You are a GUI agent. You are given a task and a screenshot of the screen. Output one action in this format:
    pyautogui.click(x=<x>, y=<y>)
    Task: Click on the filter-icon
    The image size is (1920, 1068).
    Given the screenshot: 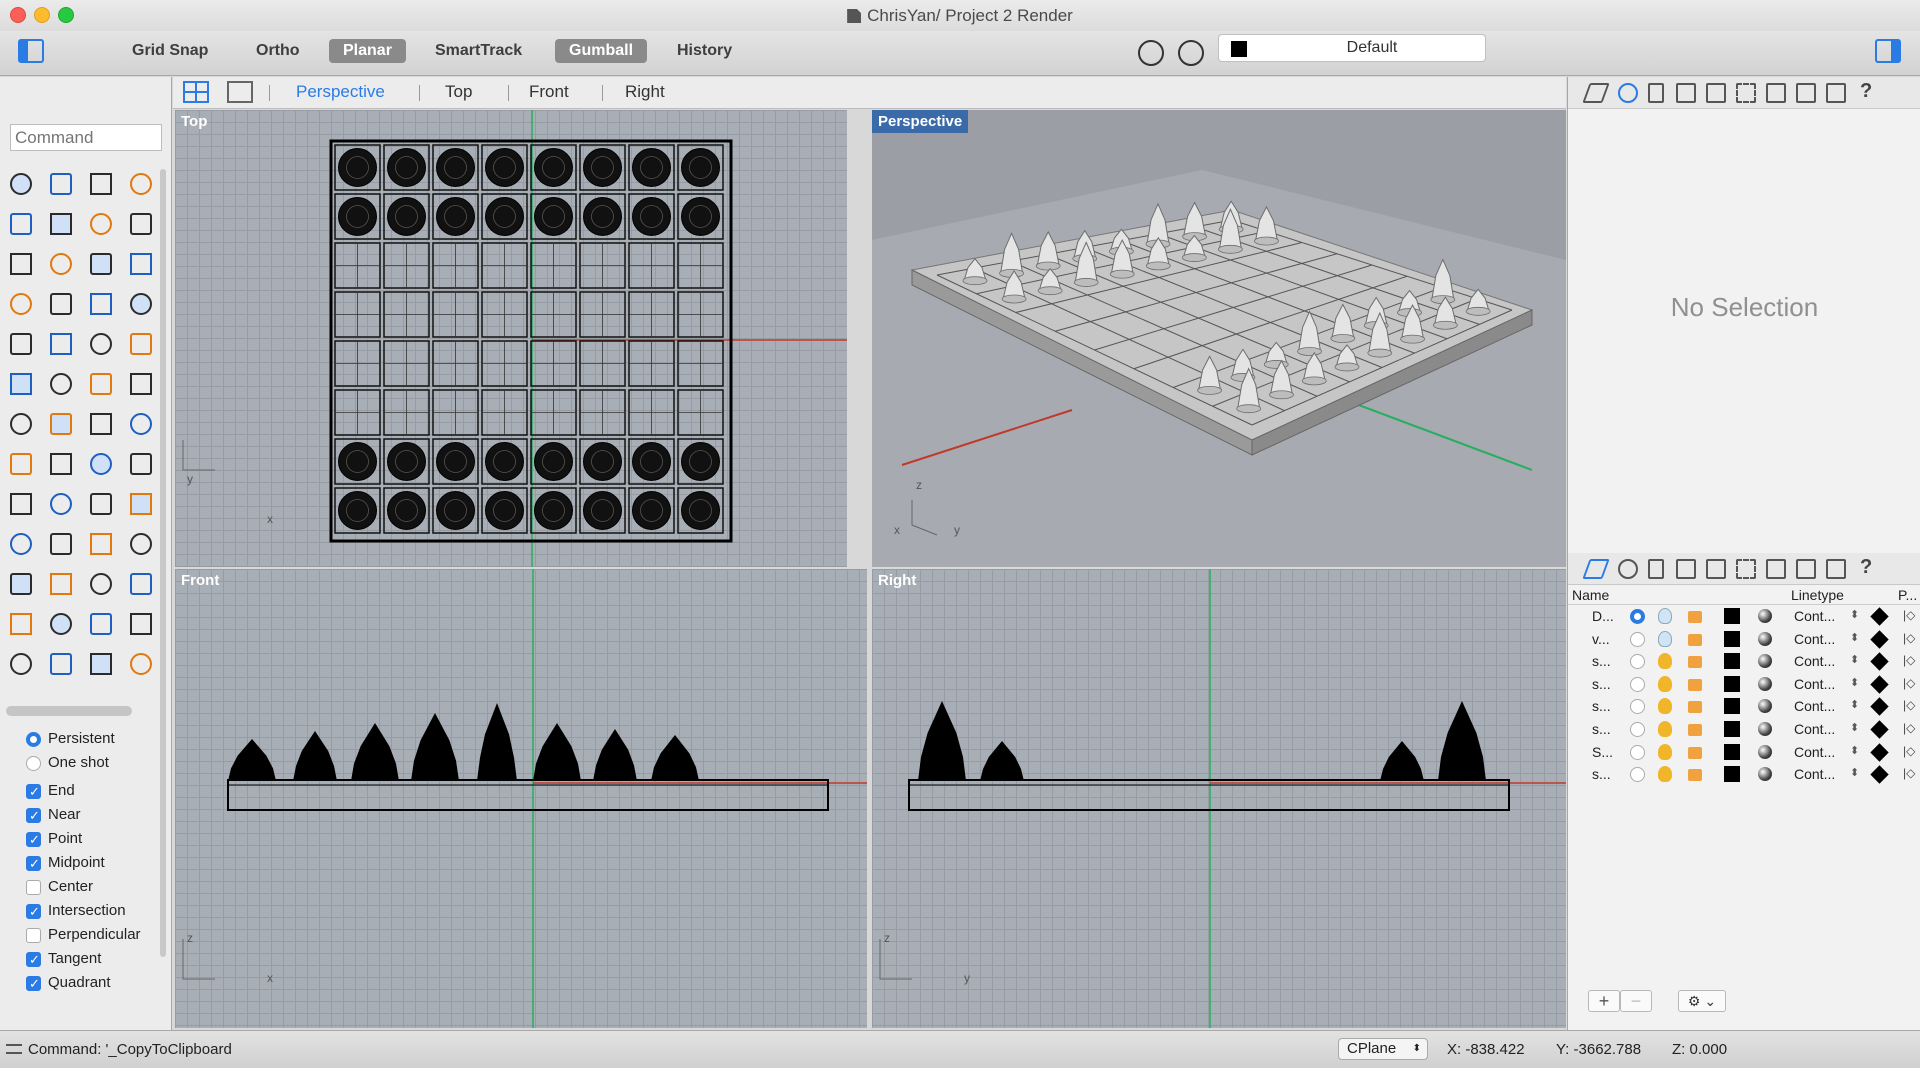 What is the action you would take?
    pyautogui.click(x=1191, y=53)
    